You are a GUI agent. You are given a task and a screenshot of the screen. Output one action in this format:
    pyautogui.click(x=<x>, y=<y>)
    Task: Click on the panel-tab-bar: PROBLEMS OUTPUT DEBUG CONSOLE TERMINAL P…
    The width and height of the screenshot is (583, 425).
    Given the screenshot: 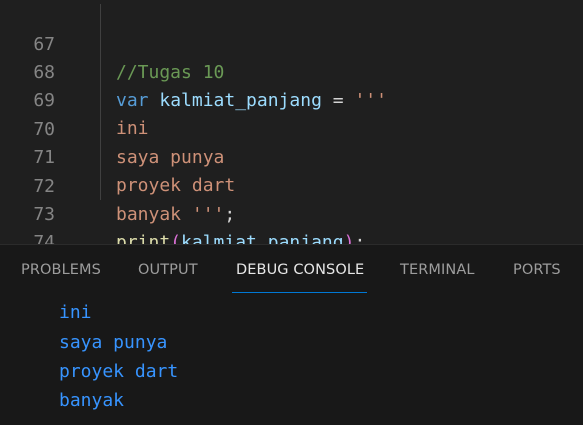 What is the action you would take?
    pyautogui.click(x=291, y=270)
    